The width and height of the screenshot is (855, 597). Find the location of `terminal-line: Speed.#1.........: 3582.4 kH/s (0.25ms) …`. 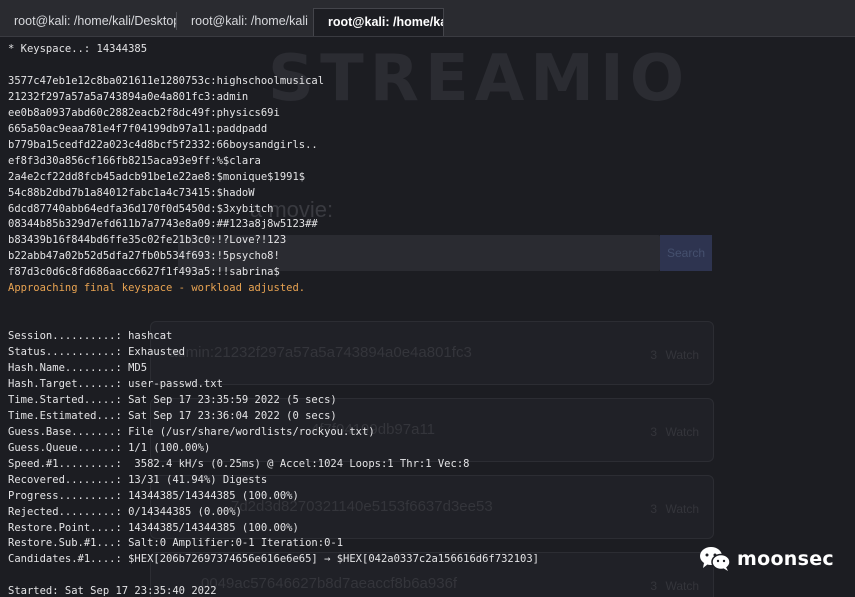

terminal-line: Speed.#1.........: 3582.4 kH/s (0.25ms) … is located at coordinates (239, 463).